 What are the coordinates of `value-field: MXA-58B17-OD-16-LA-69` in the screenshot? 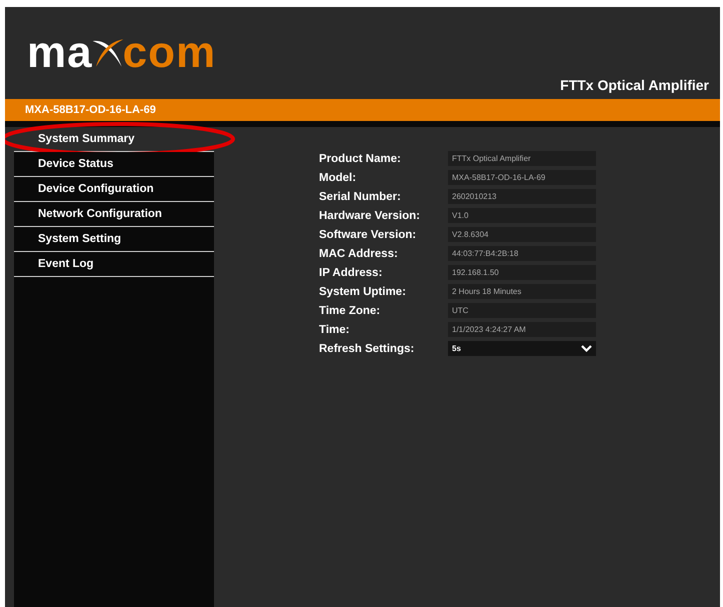 It's located at (522, 177).